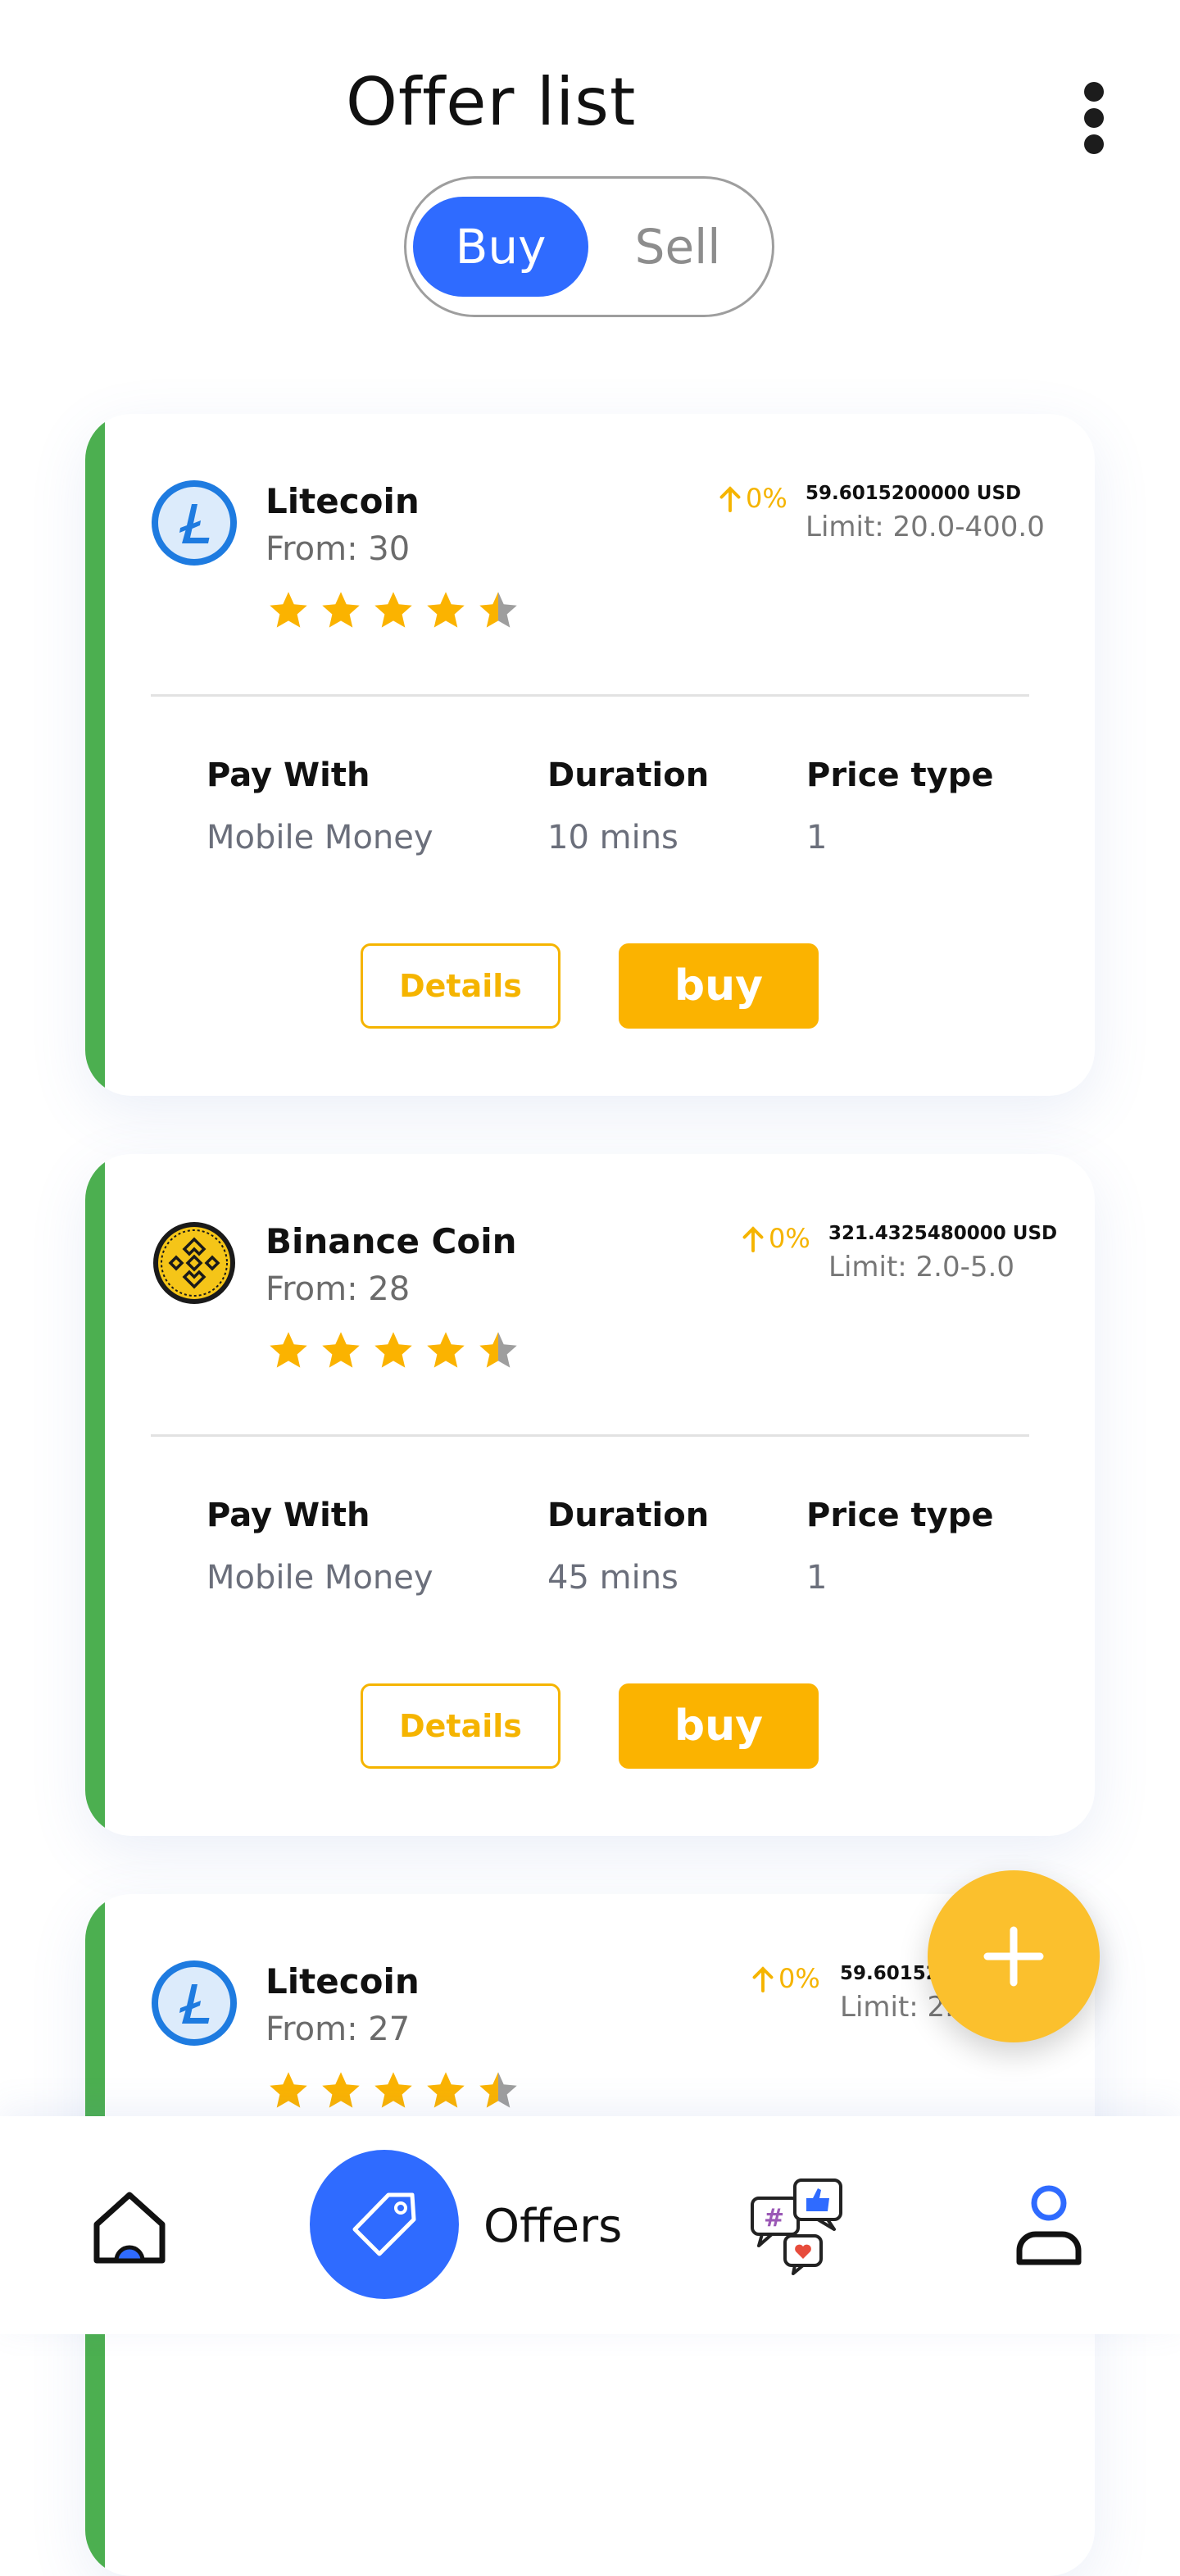 The width and height of the screenshot is (1180, 2576). I want to click on more-vertical-icon, so click(1093, 118).